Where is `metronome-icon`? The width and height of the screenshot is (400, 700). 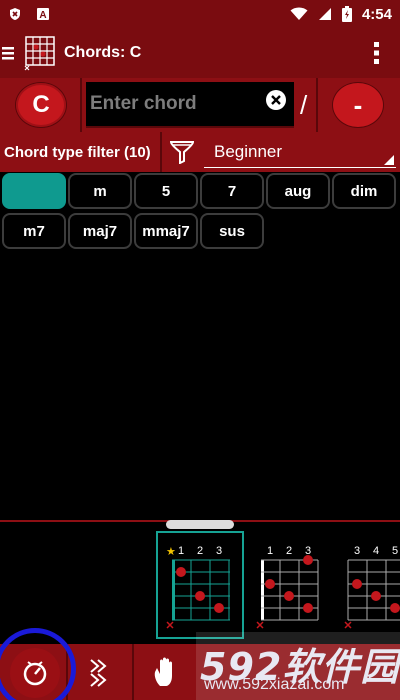 metronome-icon is located at coordinates (35, 673).